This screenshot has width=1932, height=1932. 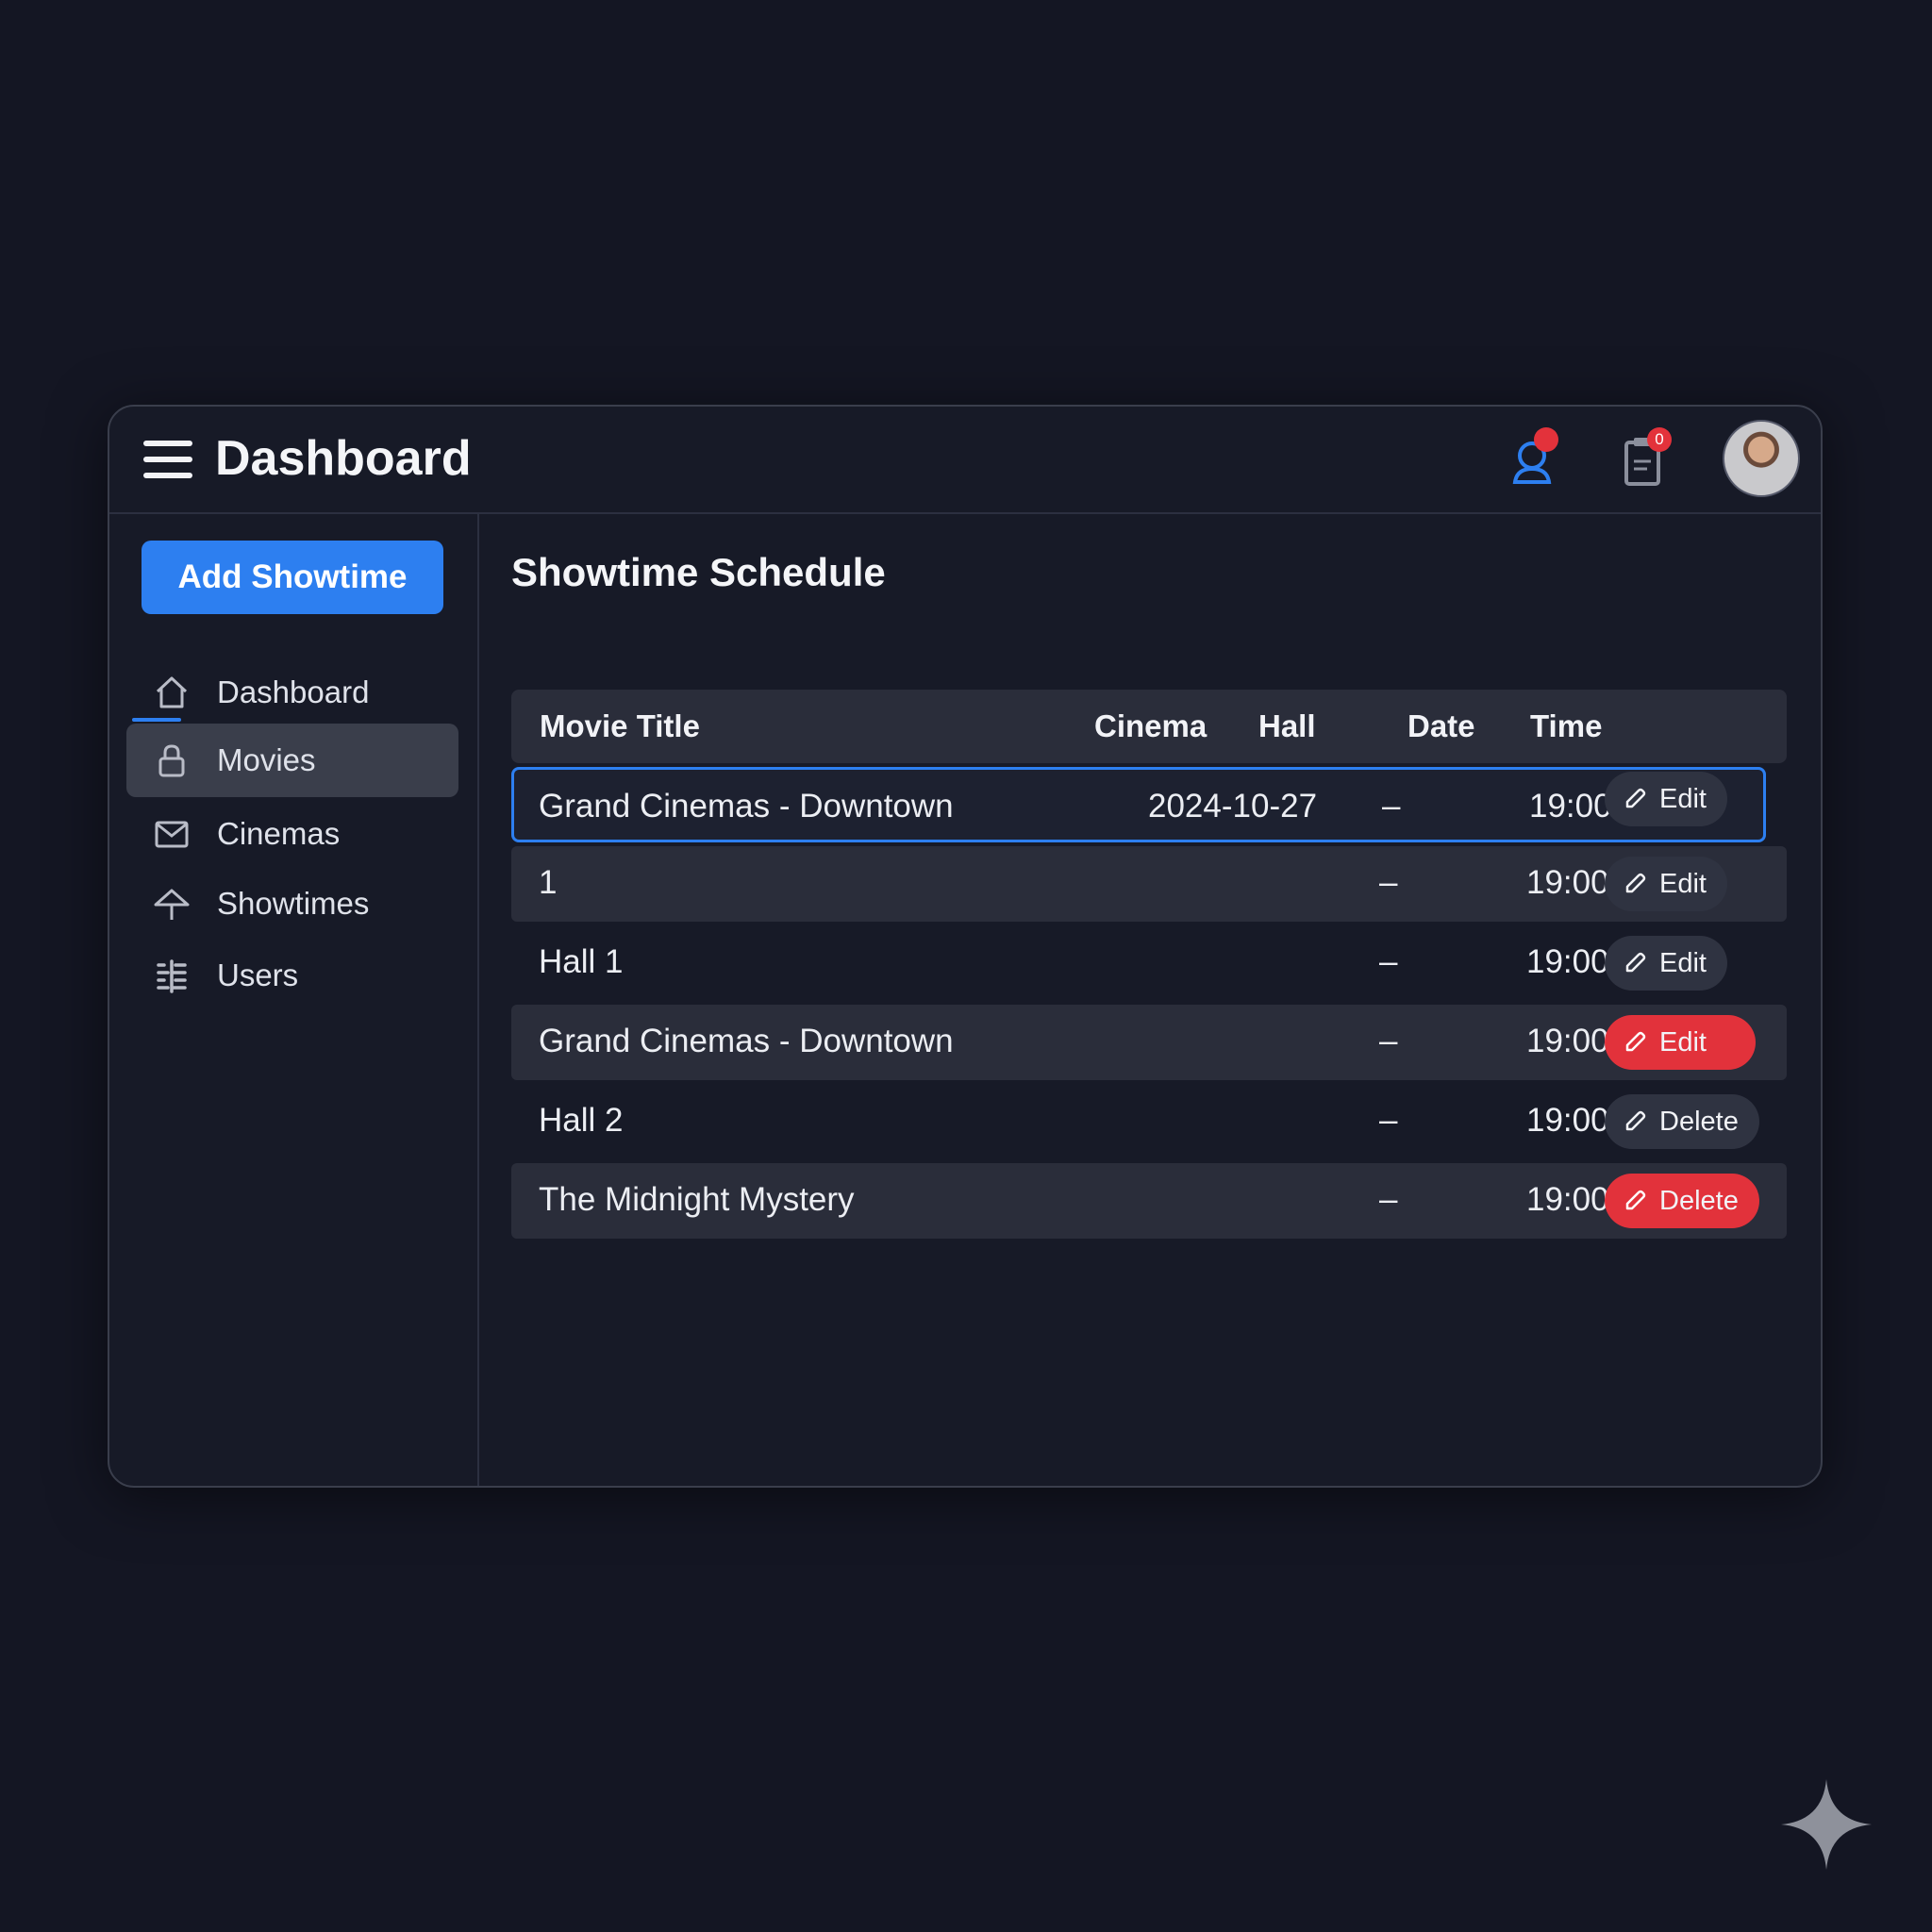 I want to click on sidebar-item-label: Cinemas, so click(x=279, y=833).